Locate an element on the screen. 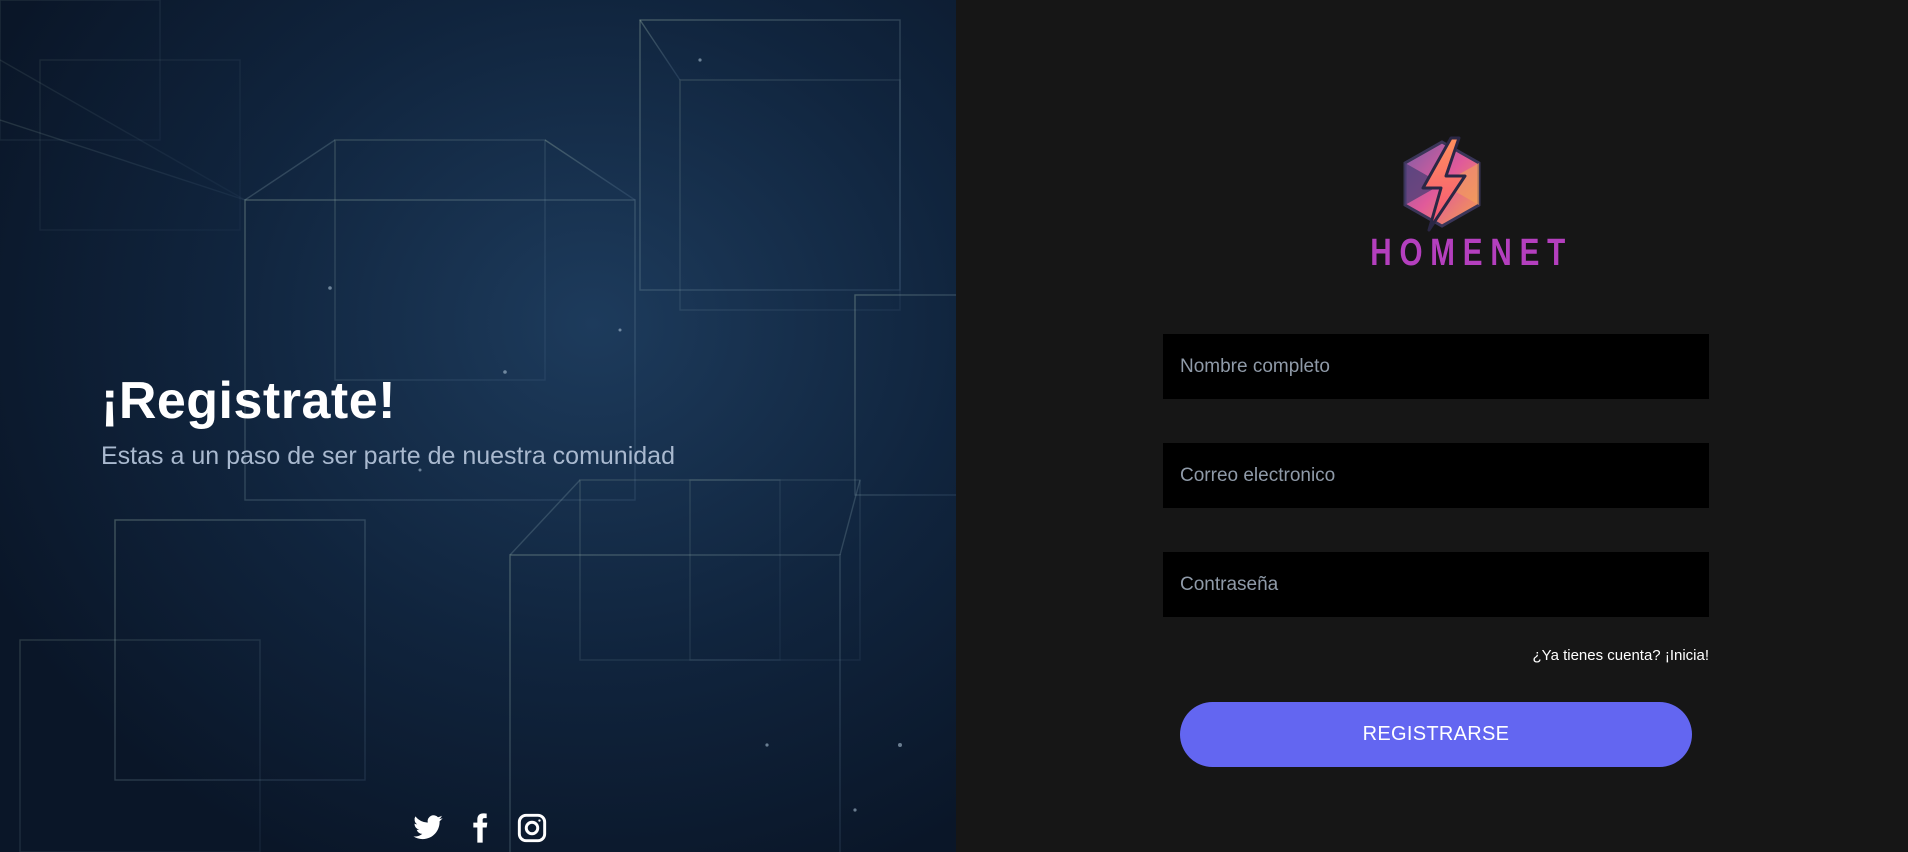 This screenshot has height=852, width=1908. brand-logo: HOMENET is located at coordinates (1458, 205).